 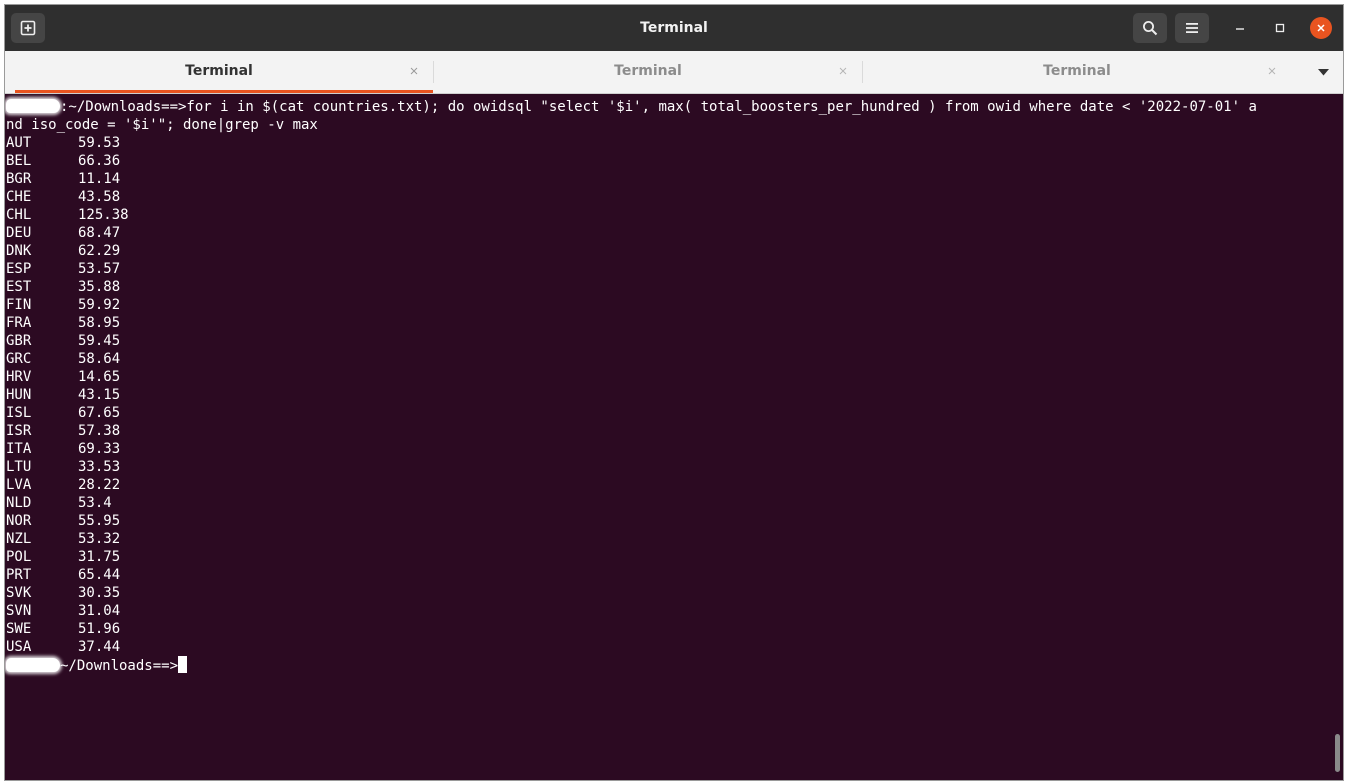 I want to click on booster-value: 59.53, so click(x=99, y=143).